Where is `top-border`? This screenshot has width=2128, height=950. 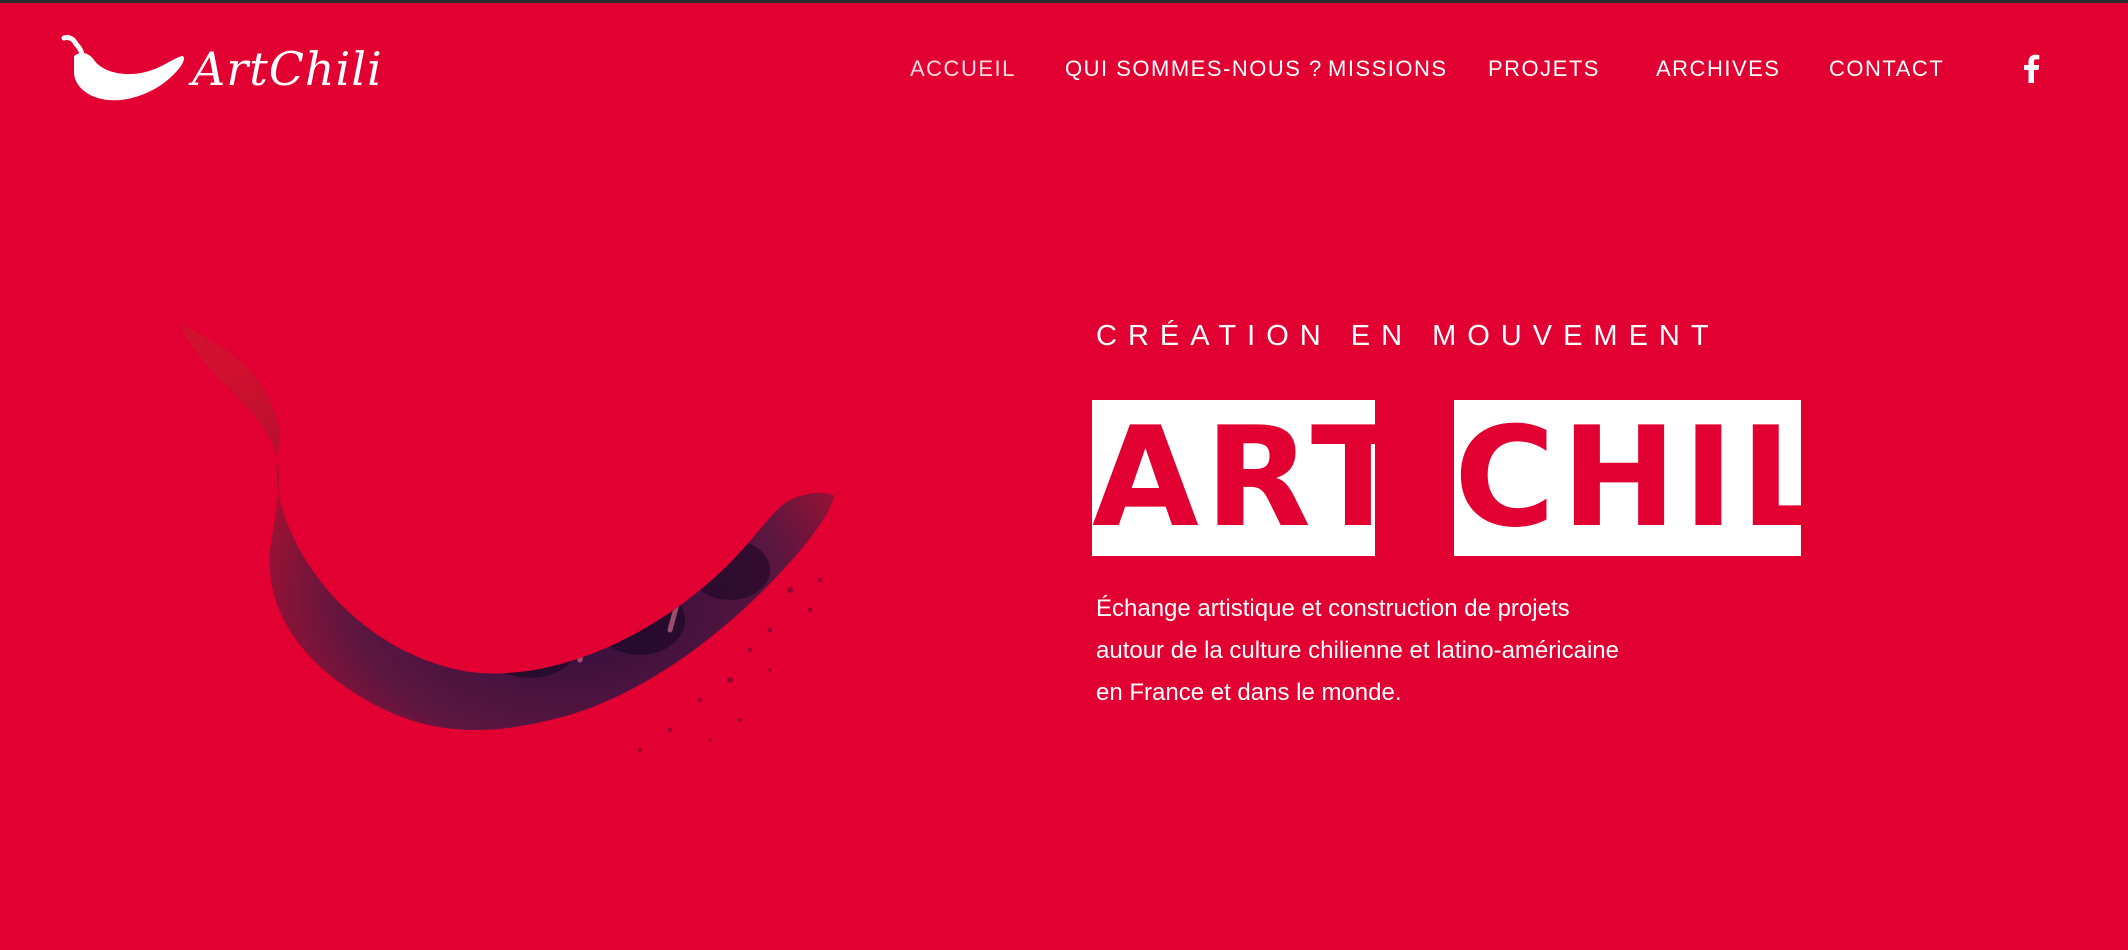
top-border is located at coordinates (1064, 1).